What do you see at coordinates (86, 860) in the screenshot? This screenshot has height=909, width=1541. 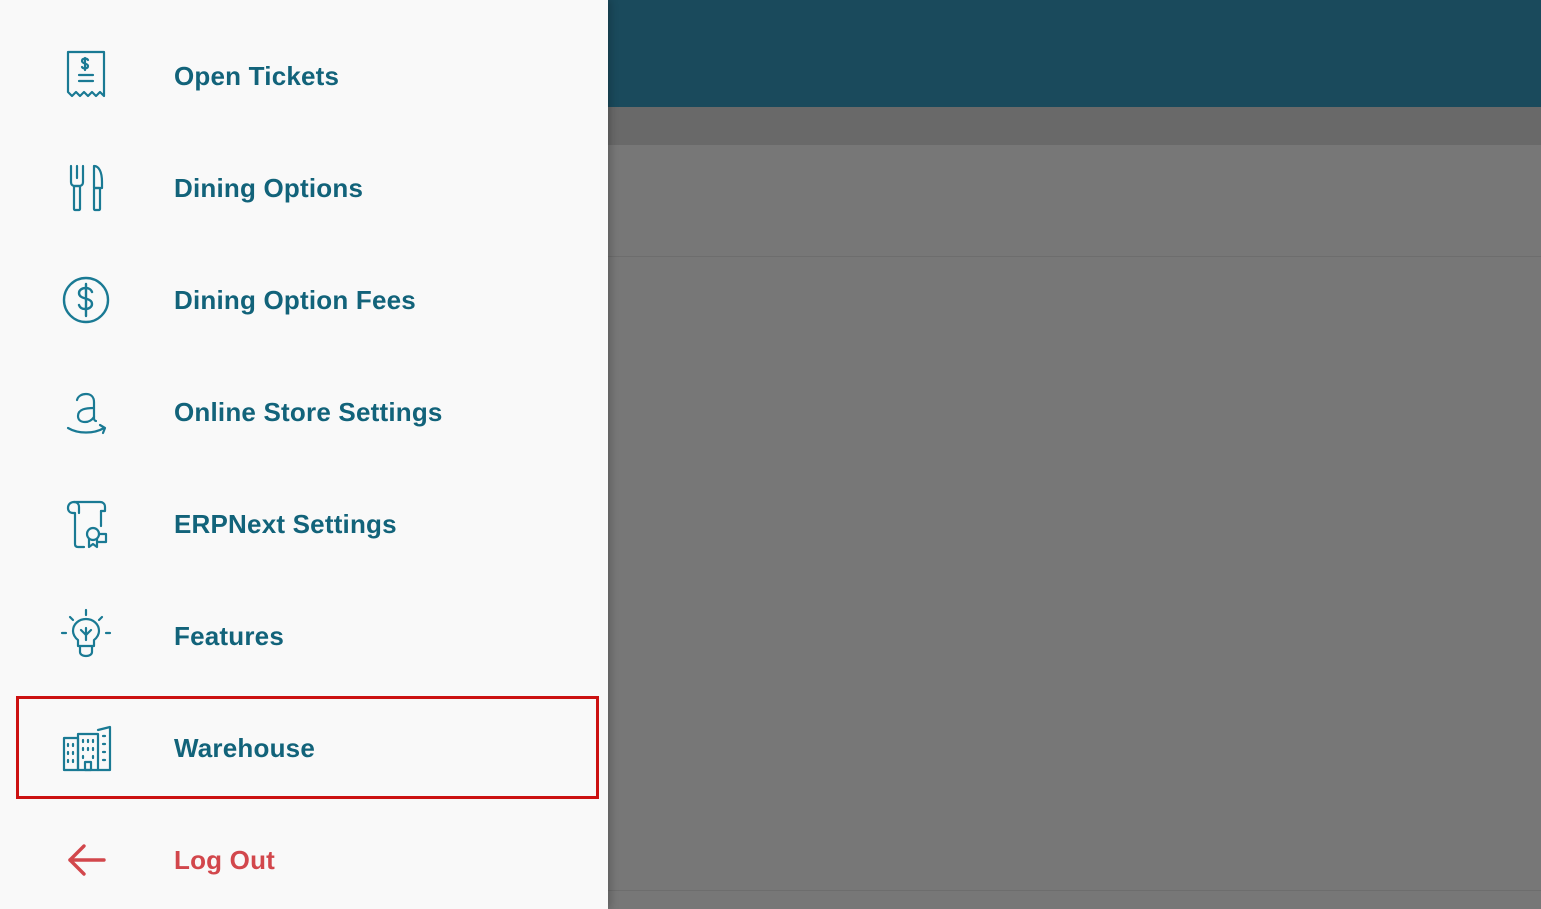 I see `arrow-left-icon` at bounding box center [86, 860].